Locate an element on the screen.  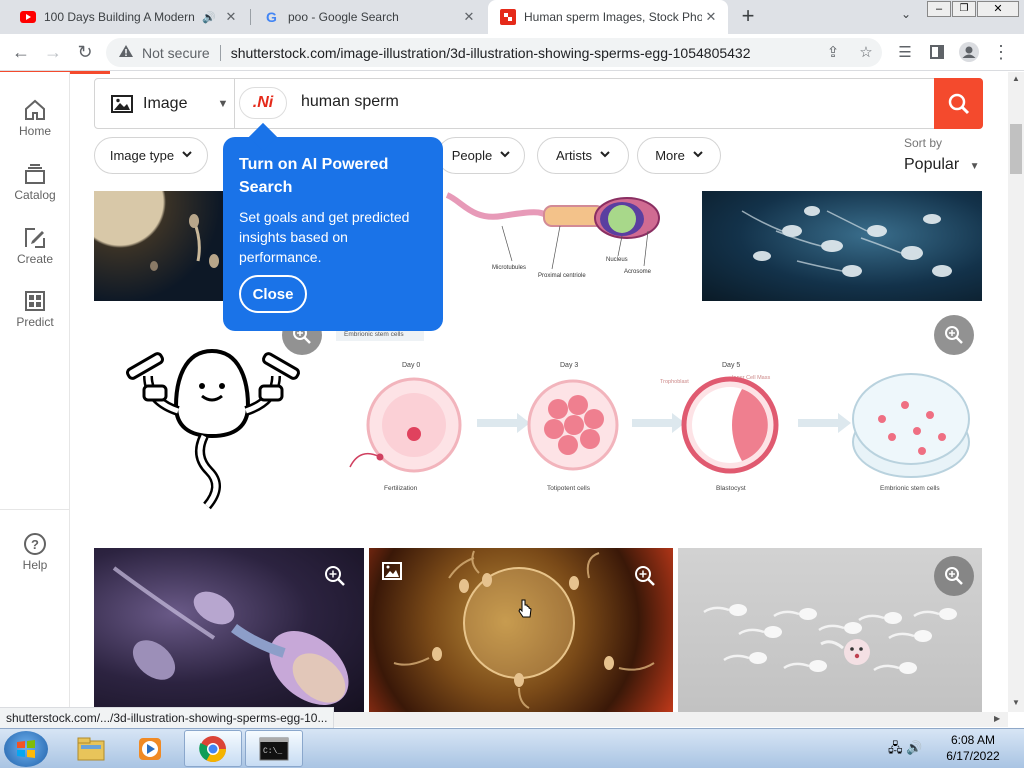
sidebar-item-label: Predict is located at coordinates (35, 322).